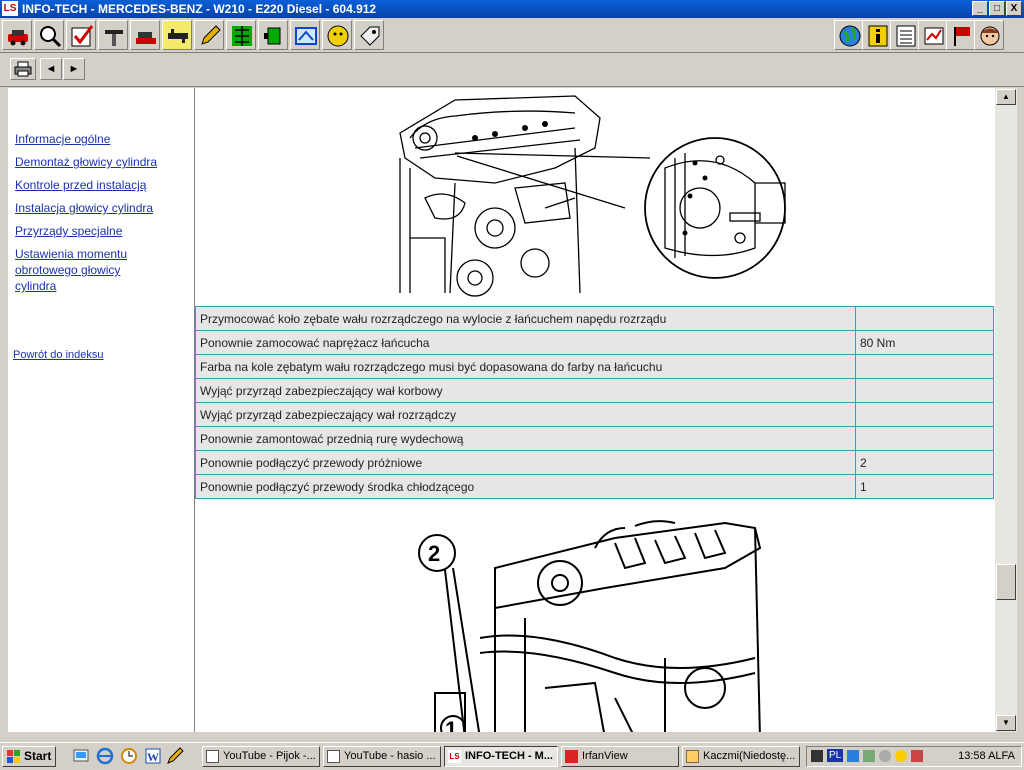 This screenshot has height=770, width=1024. I want to click on nav-link-cylinder-head-removal: Demontaż głowicy cylindra, so click(102, 162).